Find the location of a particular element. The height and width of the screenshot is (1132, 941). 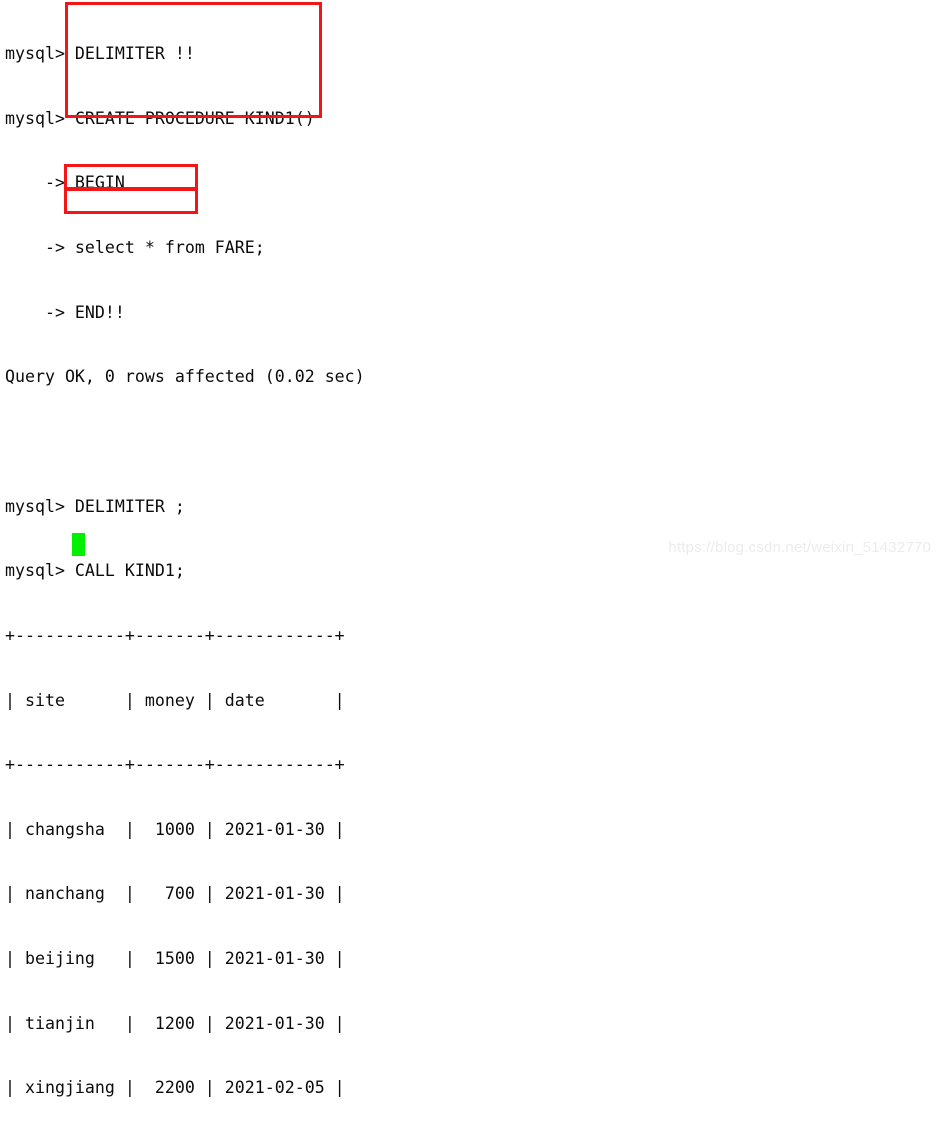

console-line: mysql> CALL KIND1; is located at coordinates (95, 571).